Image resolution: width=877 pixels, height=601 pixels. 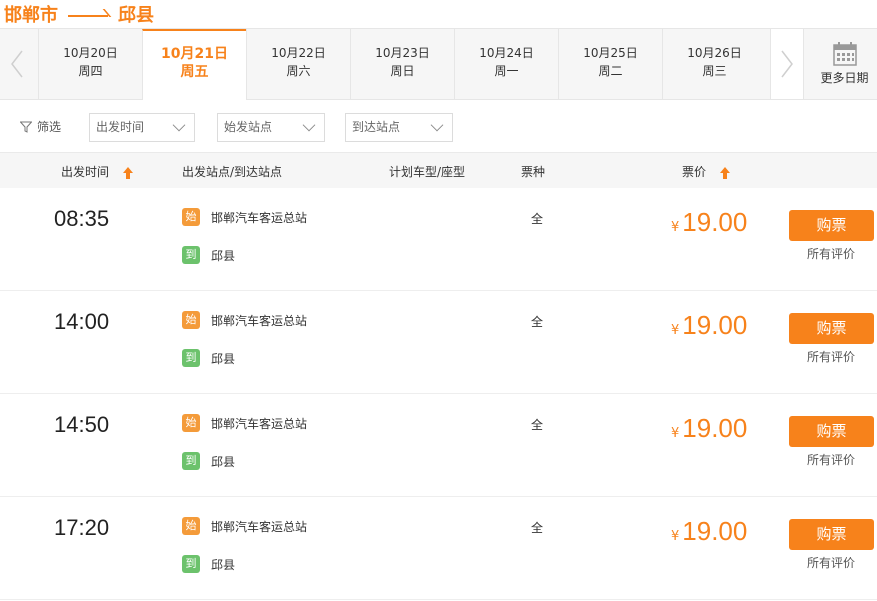 What do you see at coordinates (402, 53) in the screenshot?
I see `date-label: 10月23日` at bounding box center [402, 53].